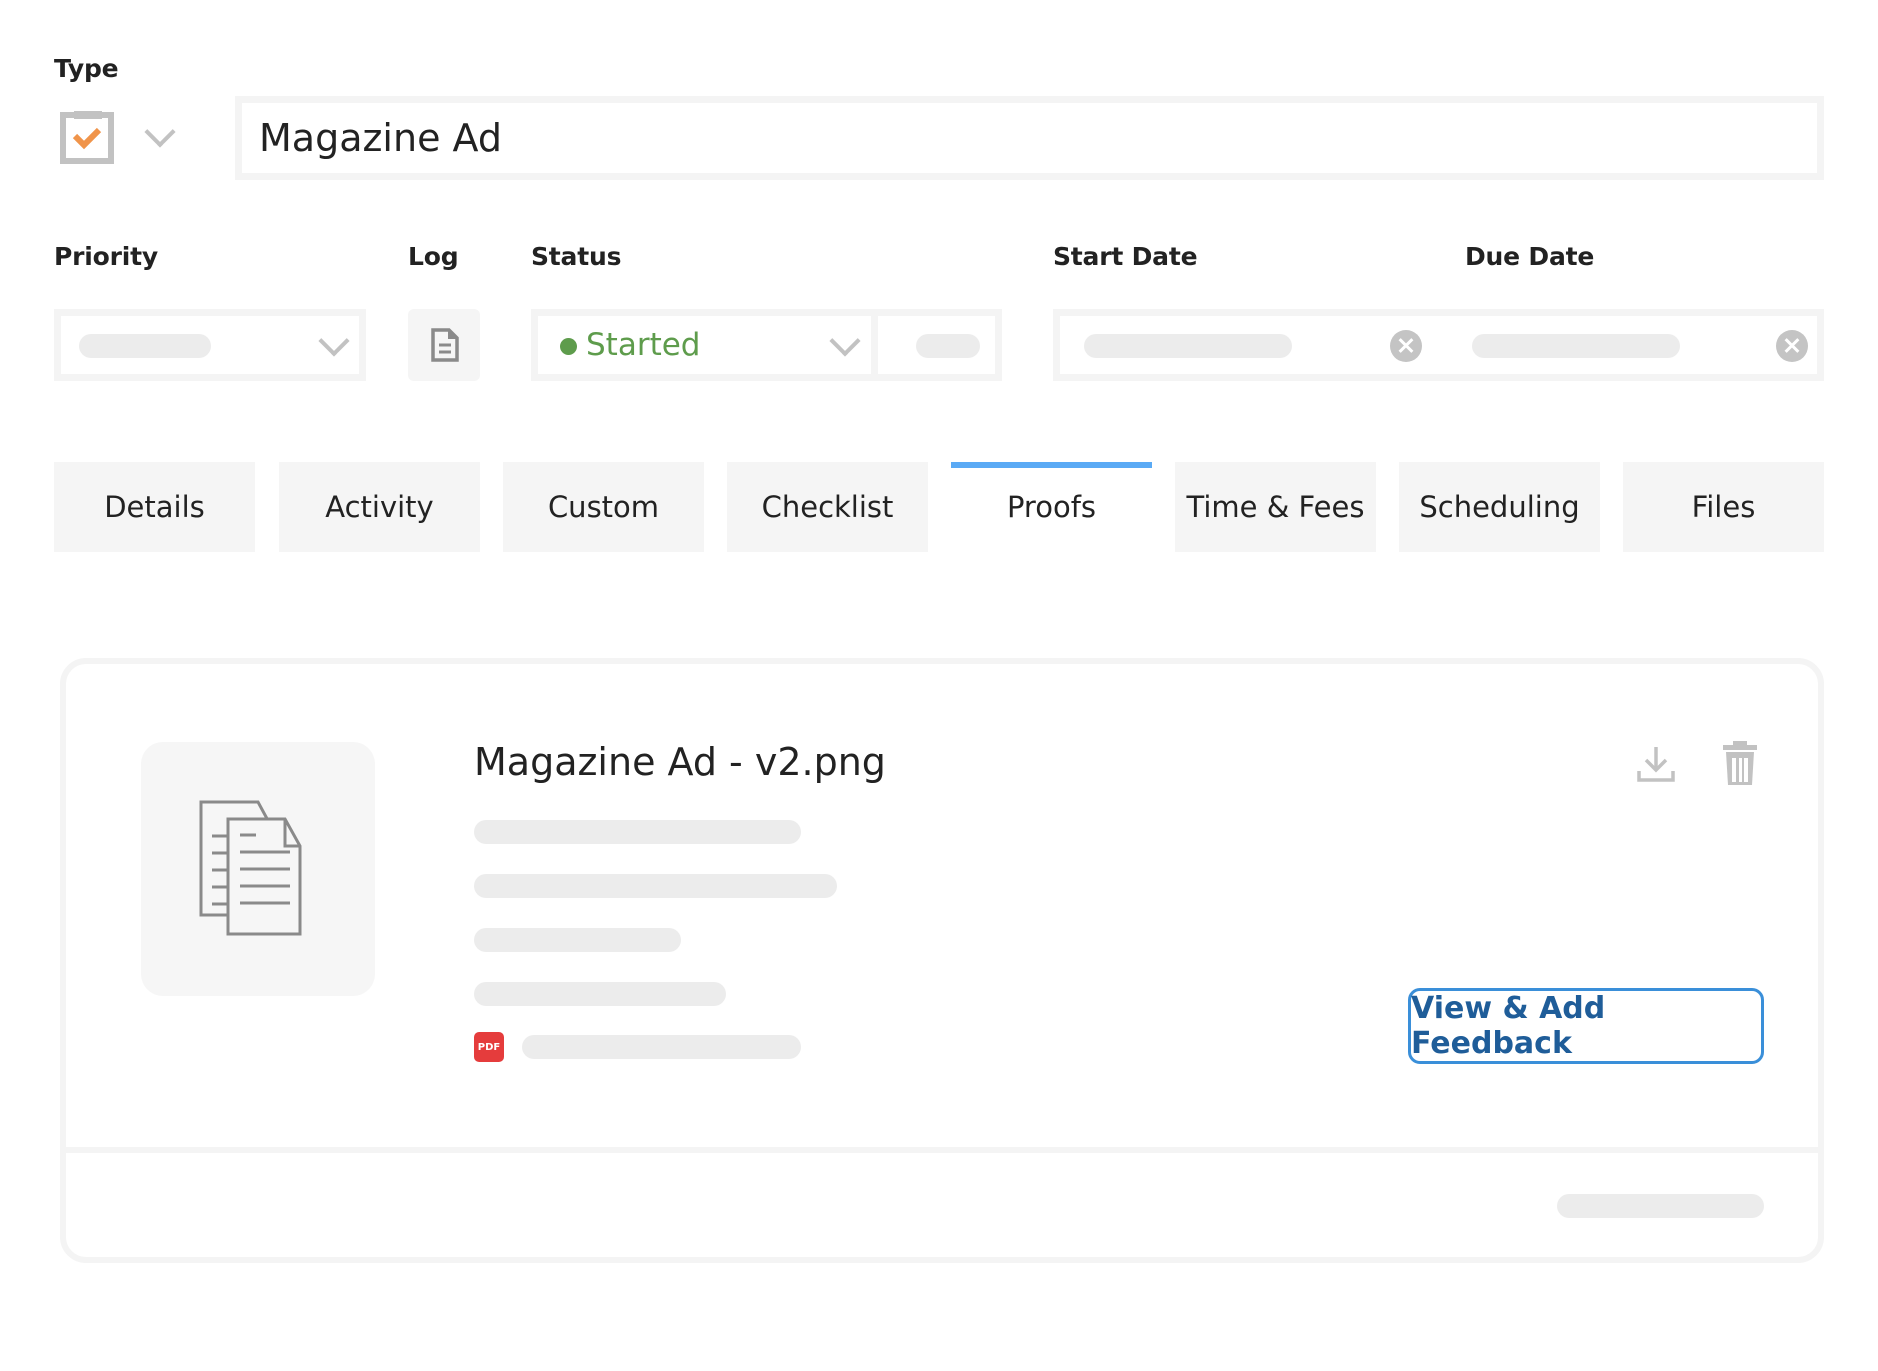 This screenshot has width=1878, height=1371. I want to click on clipboard-check-icon, so click(87, 137).